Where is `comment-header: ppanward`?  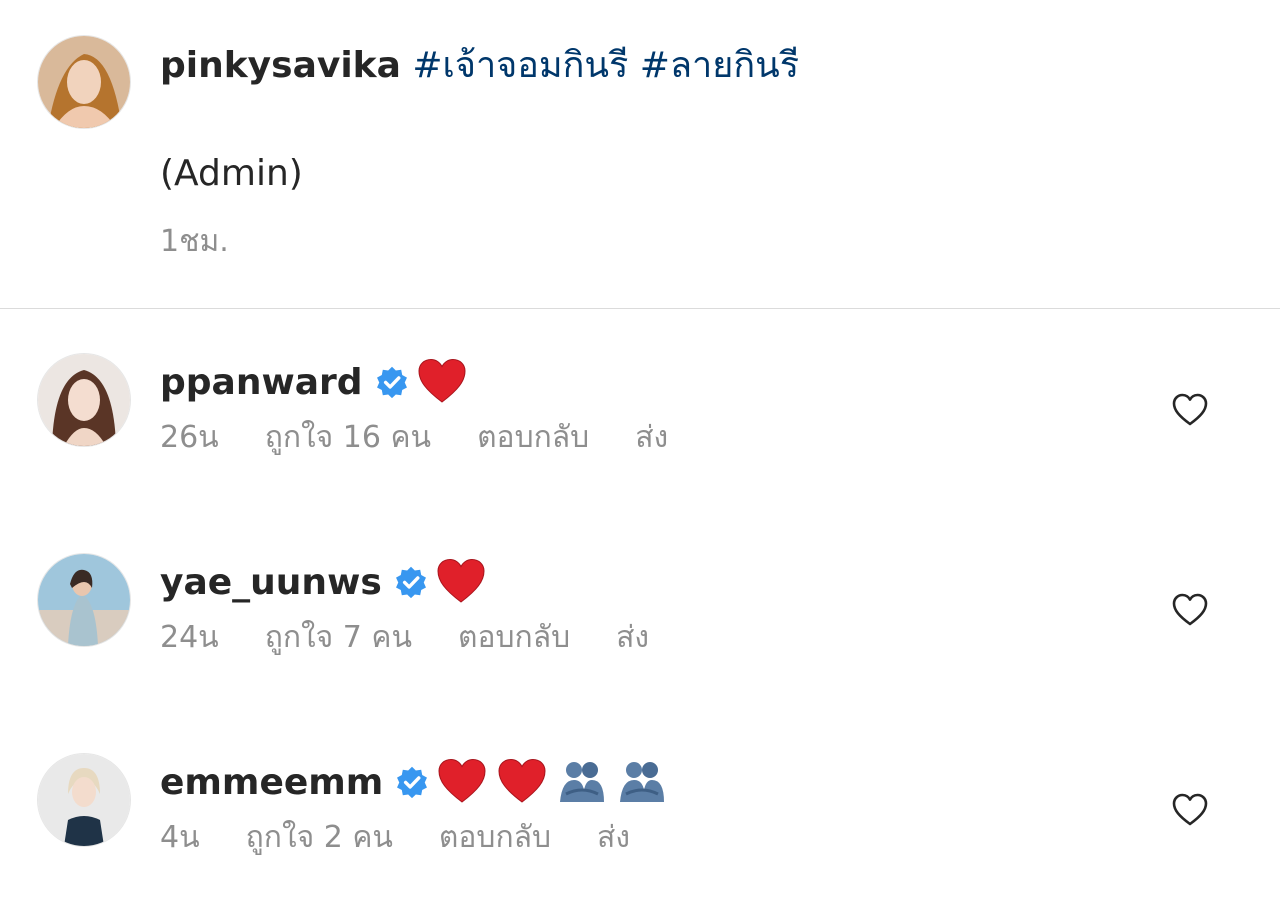
comment-header: ppanward is located at coordinates (314, 382).